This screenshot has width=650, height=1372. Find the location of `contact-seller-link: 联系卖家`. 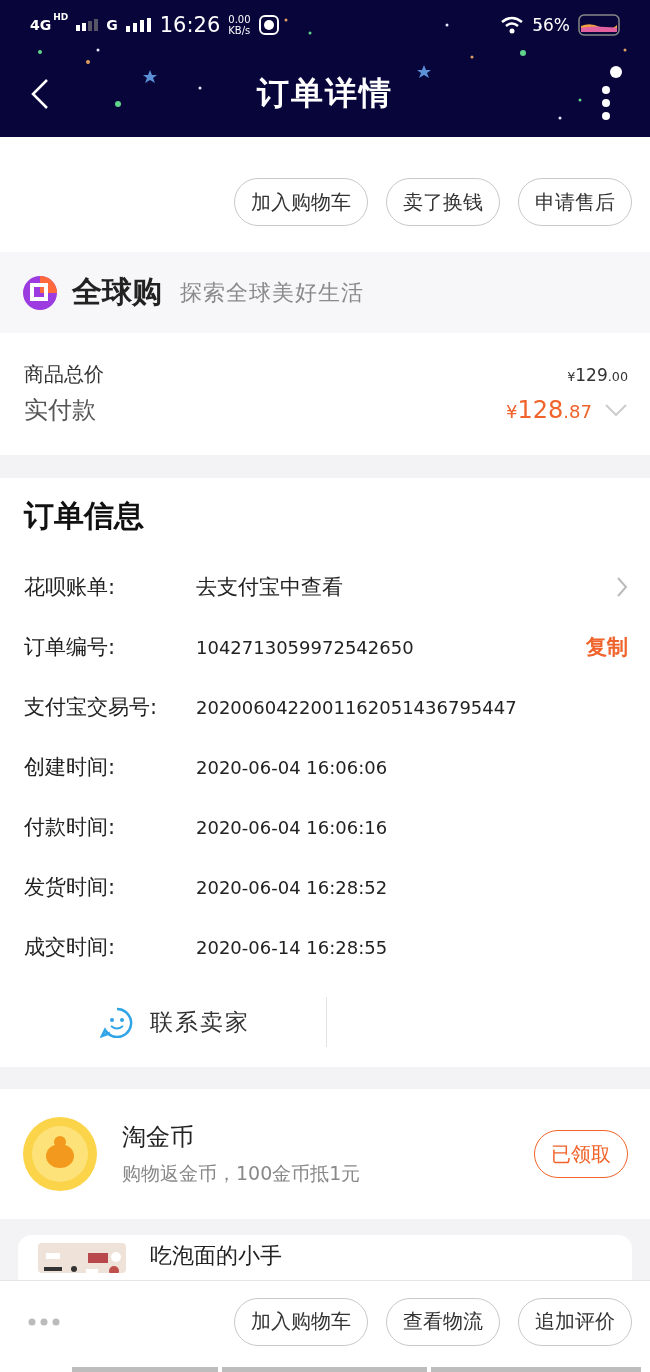

contact-seller-link: 联系卖家 is located at coordinates (175, 1022).